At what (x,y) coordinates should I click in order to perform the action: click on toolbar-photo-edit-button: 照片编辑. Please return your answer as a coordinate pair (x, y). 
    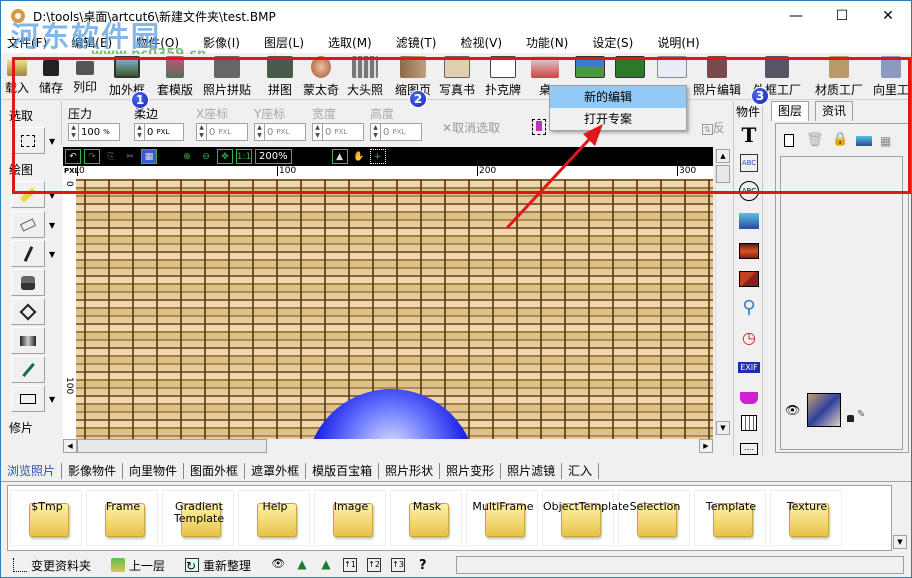
    Looking at the image, I should click on (717, 77).